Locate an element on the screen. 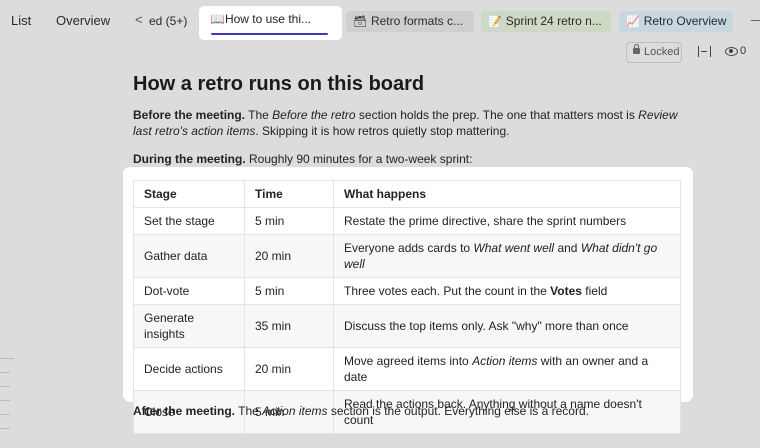  section-ref: Before the retro is located at coordinates (314, 115).